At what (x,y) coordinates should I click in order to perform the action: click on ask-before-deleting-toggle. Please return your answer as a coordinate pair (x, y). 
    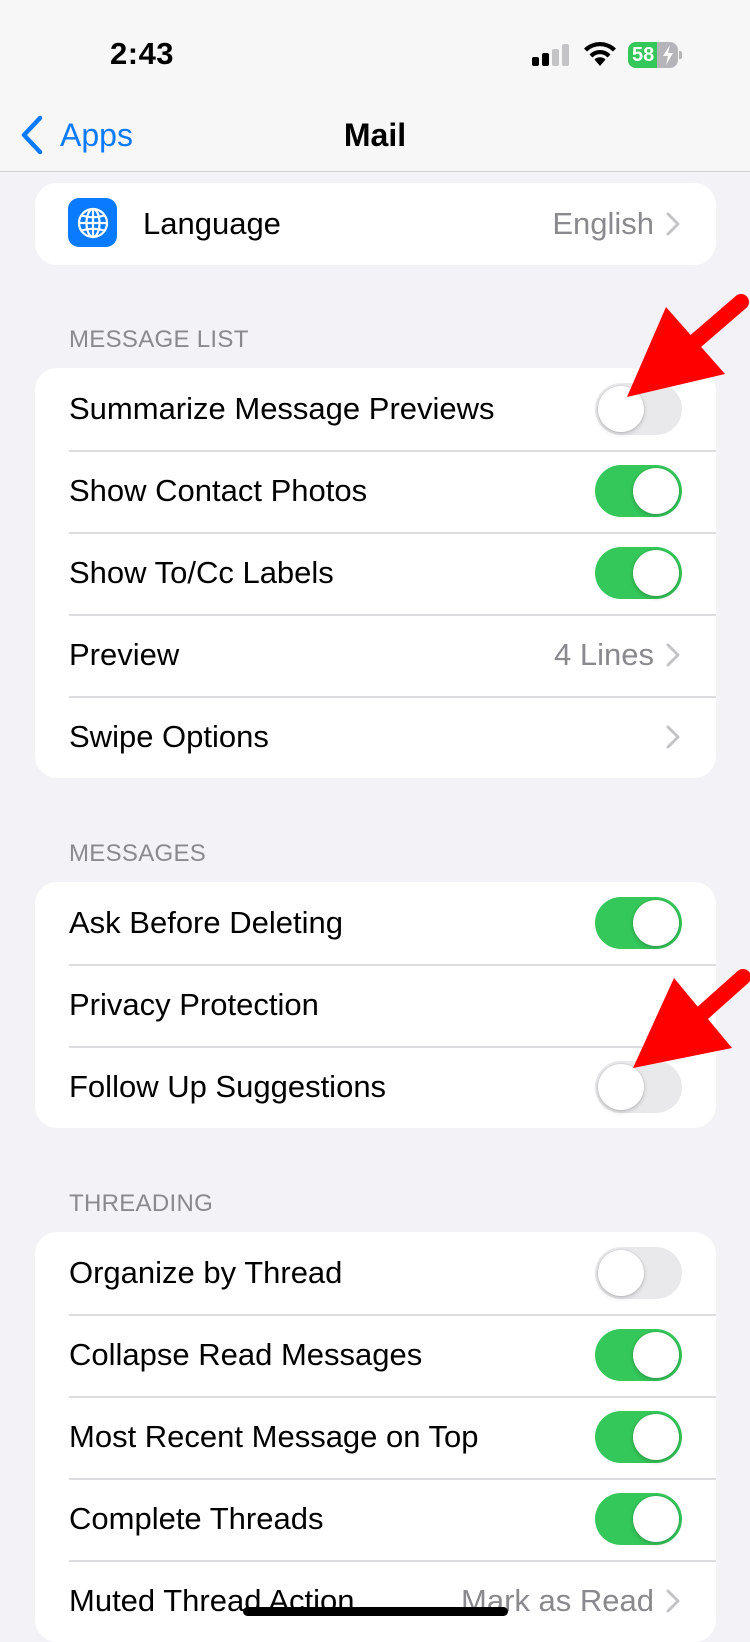
    Looking at the image, I should click on (638, 923).